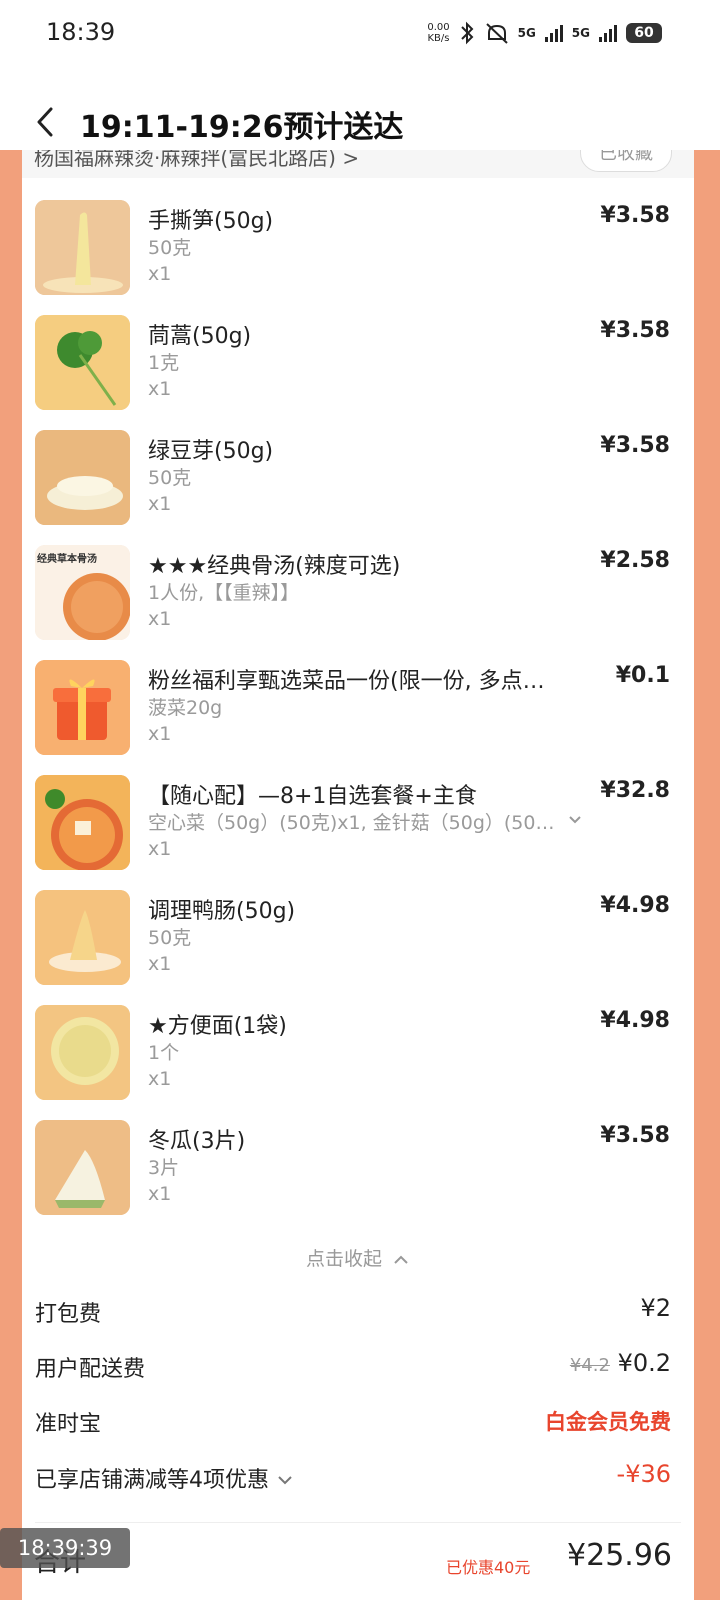  What do you see at coordinates (197, 1141) in the screenshot?
I see `item-name: 冬瓜(3片)` at bounding box center [197, 1141].